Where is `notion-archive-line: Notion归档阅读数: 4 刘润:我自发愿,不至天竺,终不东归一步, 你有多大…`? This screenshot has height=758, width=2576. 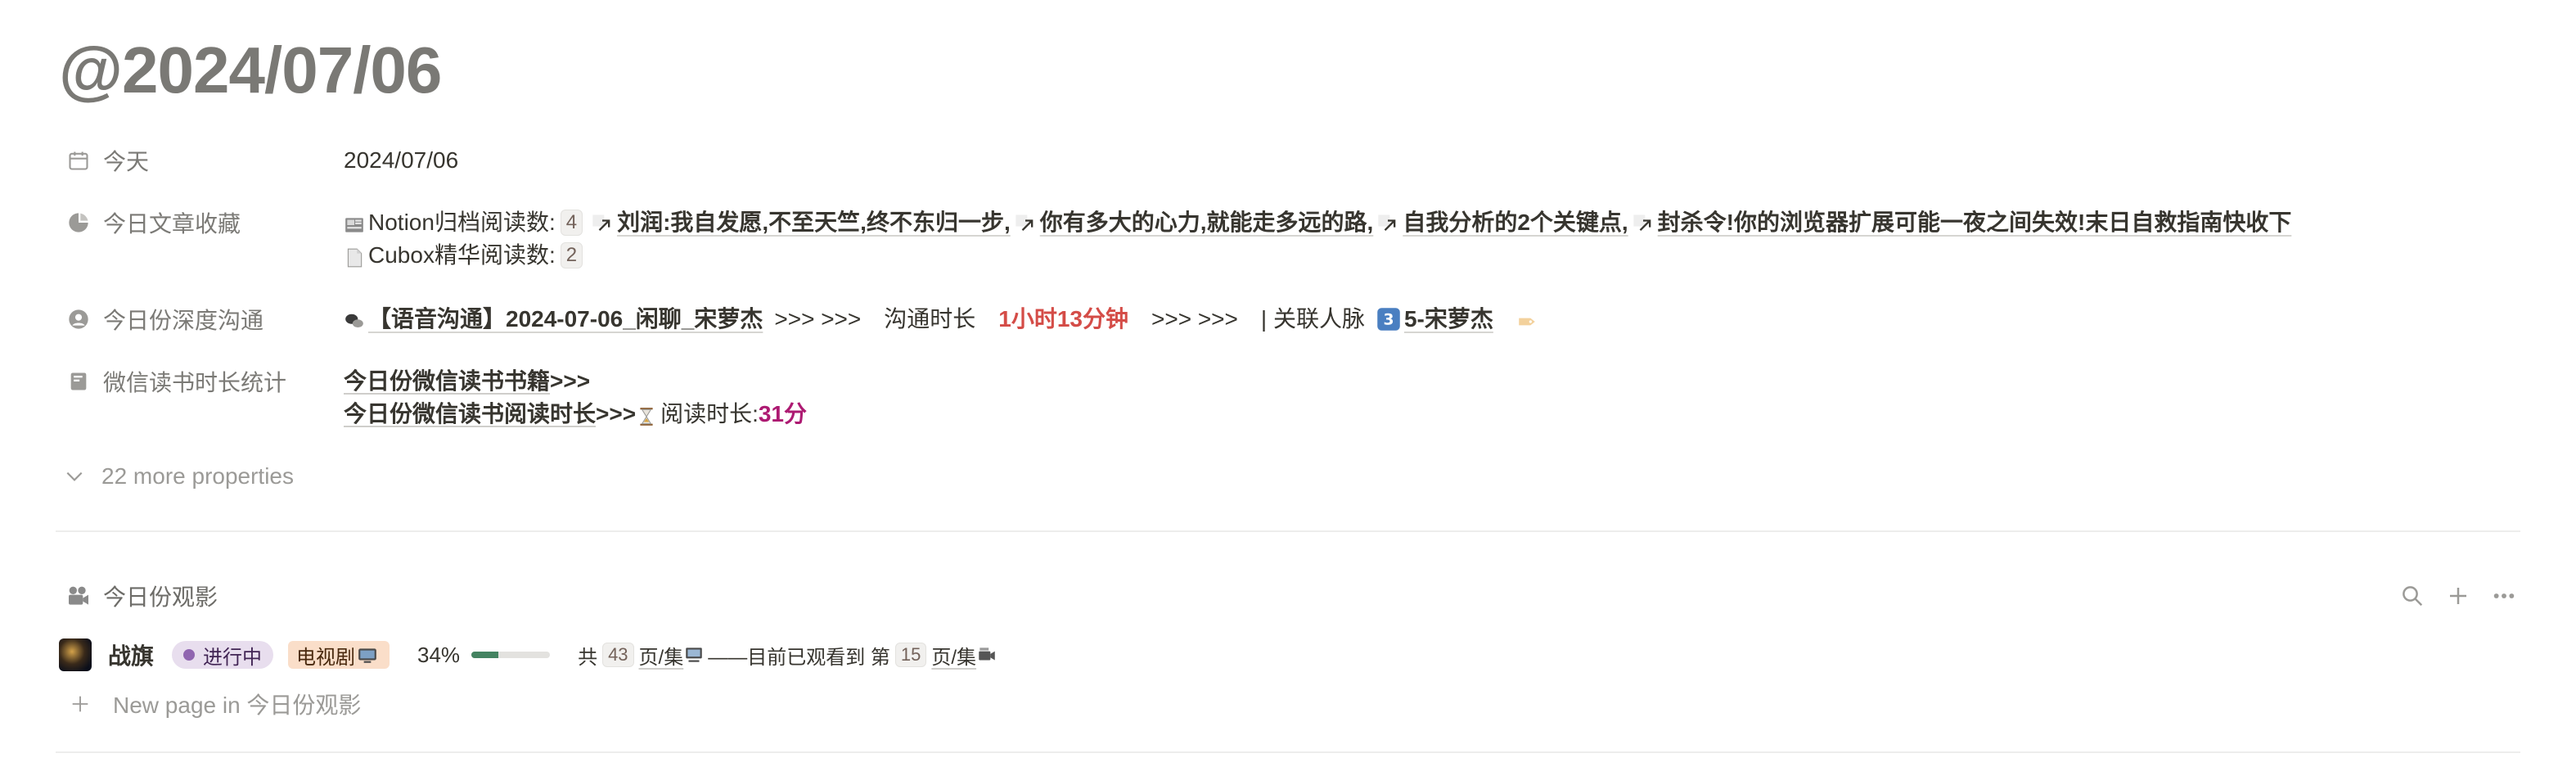 notion-archive-line: Notion归档阅读数: 4 刘润:我自发愿,不至天竺,终不东归一步, 你有多大… is located at coordinates (1419, 222).